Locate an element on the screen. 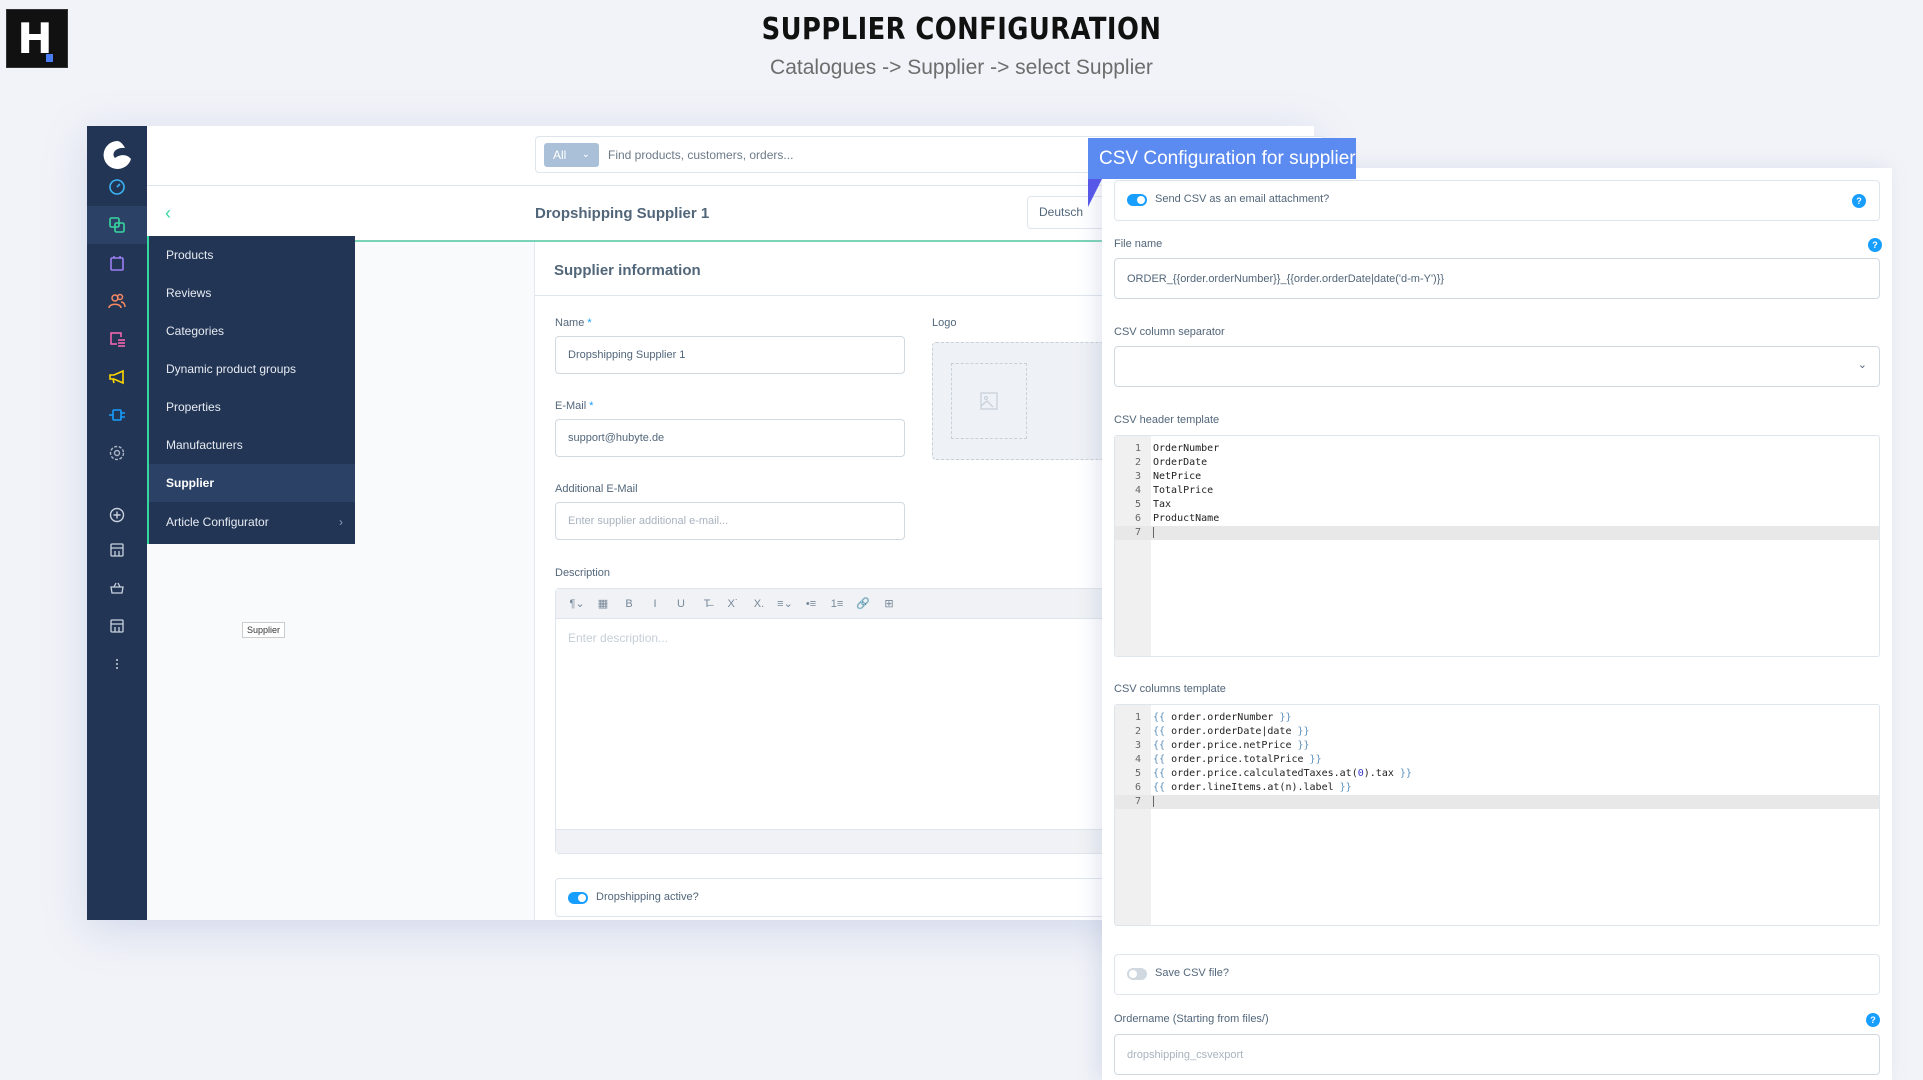 This screenshot has width=1923, height=1080. flyout-item-products: Products is located at coordinates (252, 255).